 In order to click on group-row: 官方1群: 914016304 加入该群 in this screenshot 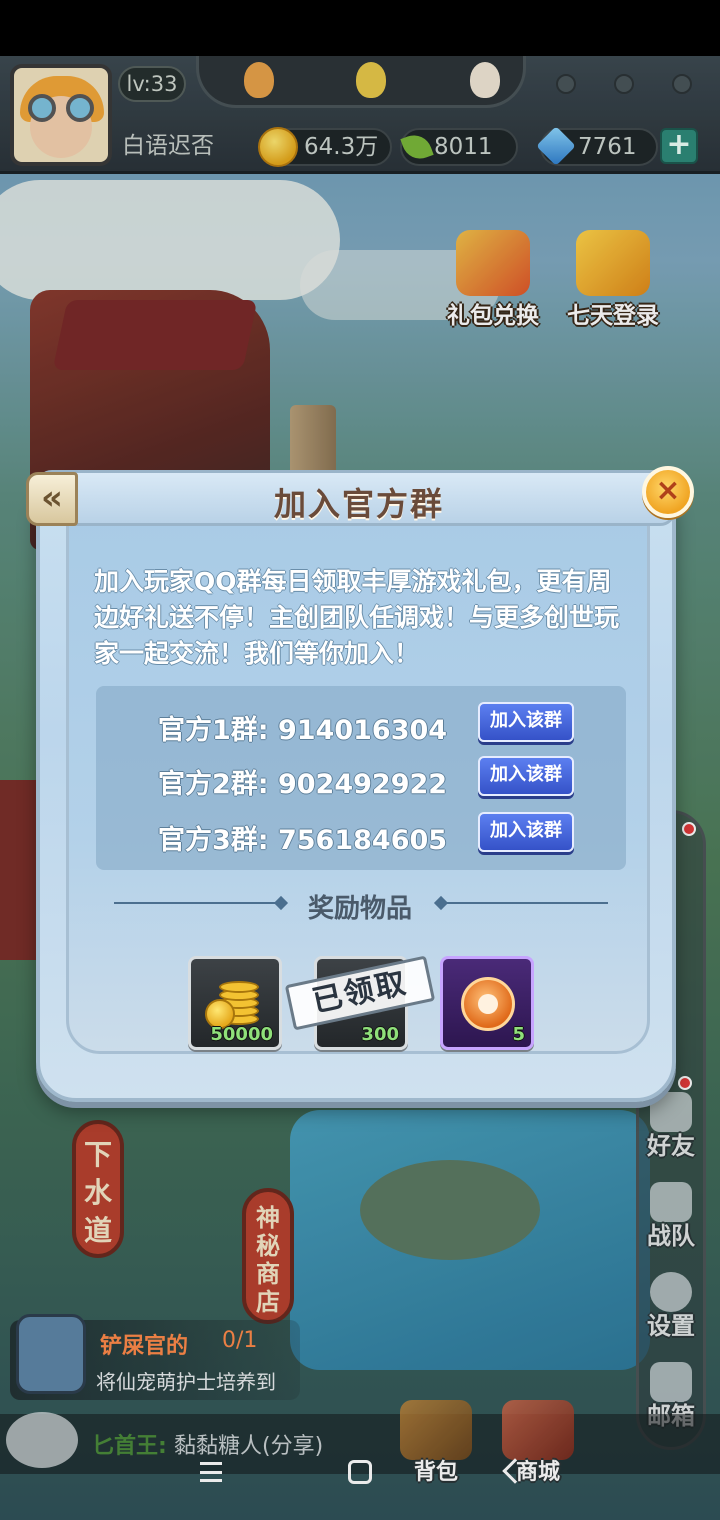, I will do `click(361, 727)`.